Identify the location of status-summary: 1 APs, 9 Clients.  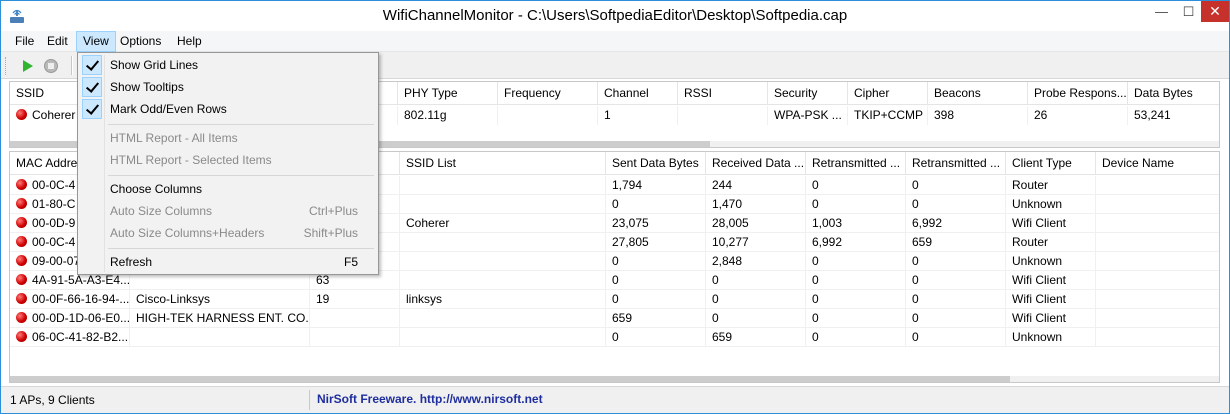
(52, 400).